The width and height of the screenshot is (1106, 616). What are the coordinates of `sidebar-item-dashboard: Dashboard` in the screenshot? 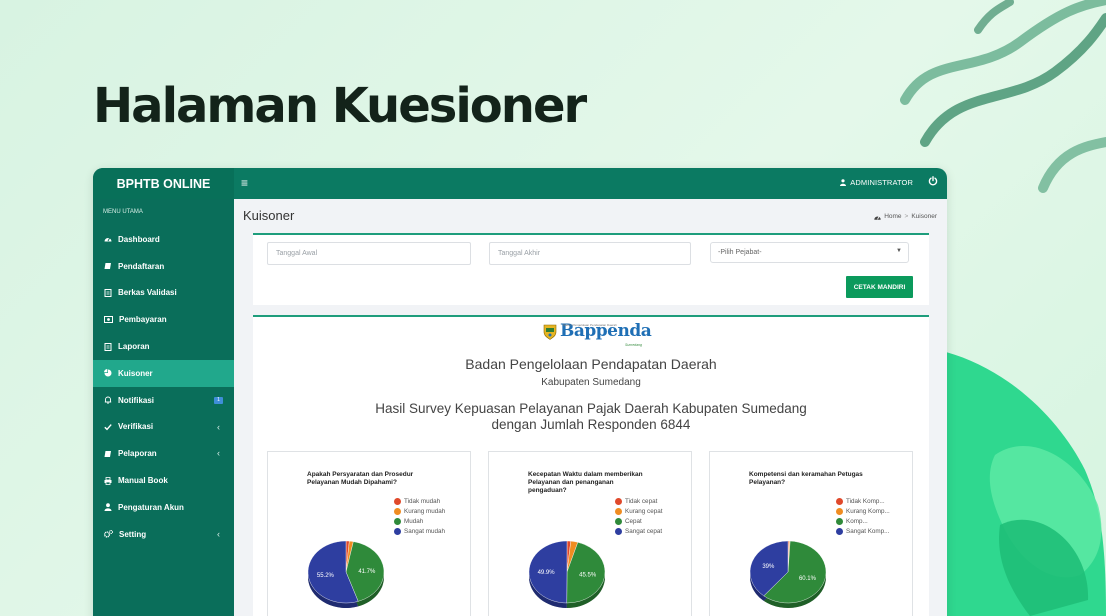 It's located at (163, 239).